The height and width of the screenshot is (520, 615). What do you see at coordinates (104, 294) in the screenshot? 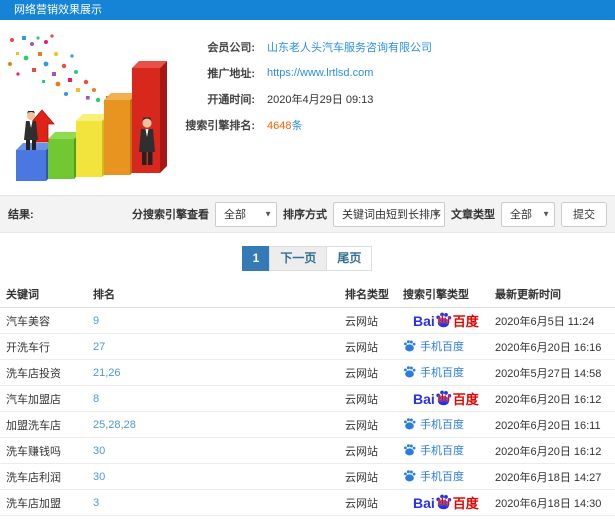
I see `header-rank: 排名` at bounding box center [104, 294].